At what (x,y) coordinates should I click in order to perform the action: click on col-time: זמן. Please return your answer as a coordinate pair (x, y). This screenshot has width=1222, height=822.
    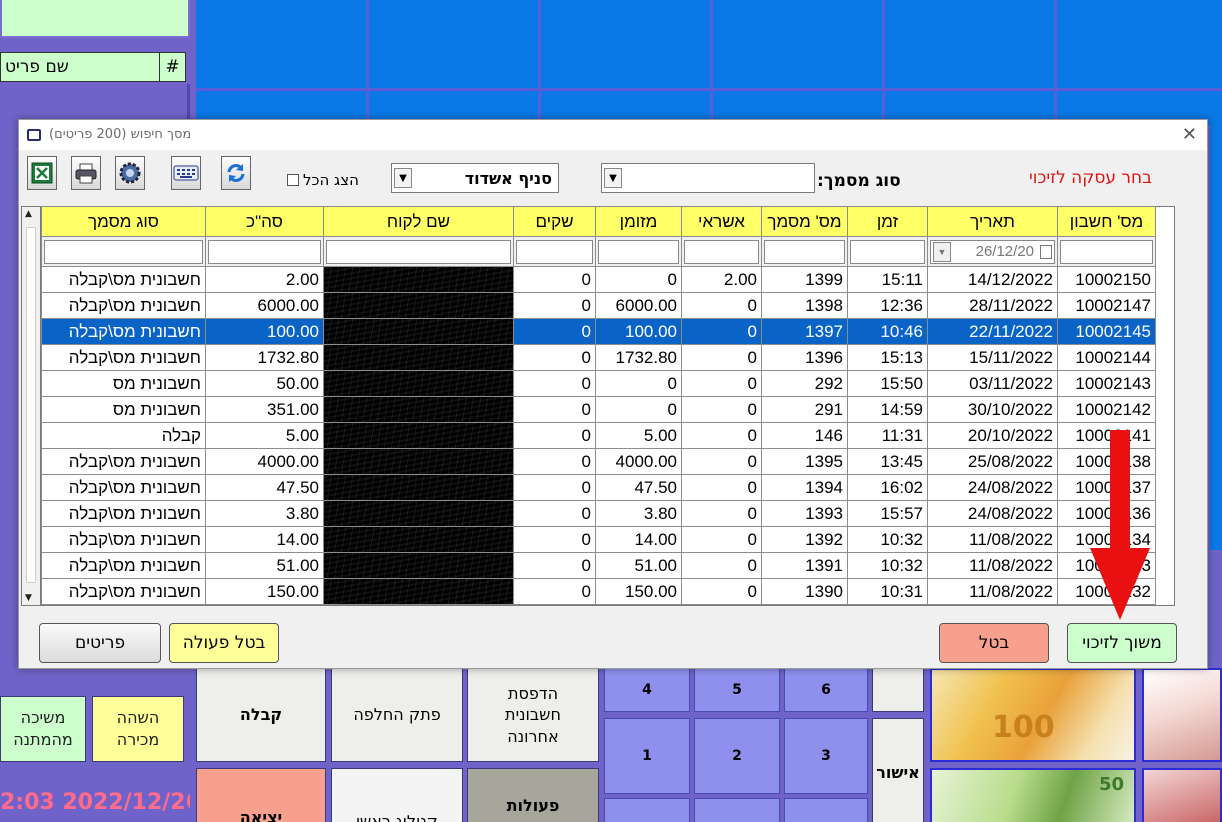
    Looking at the image, I should click on (887, 221).